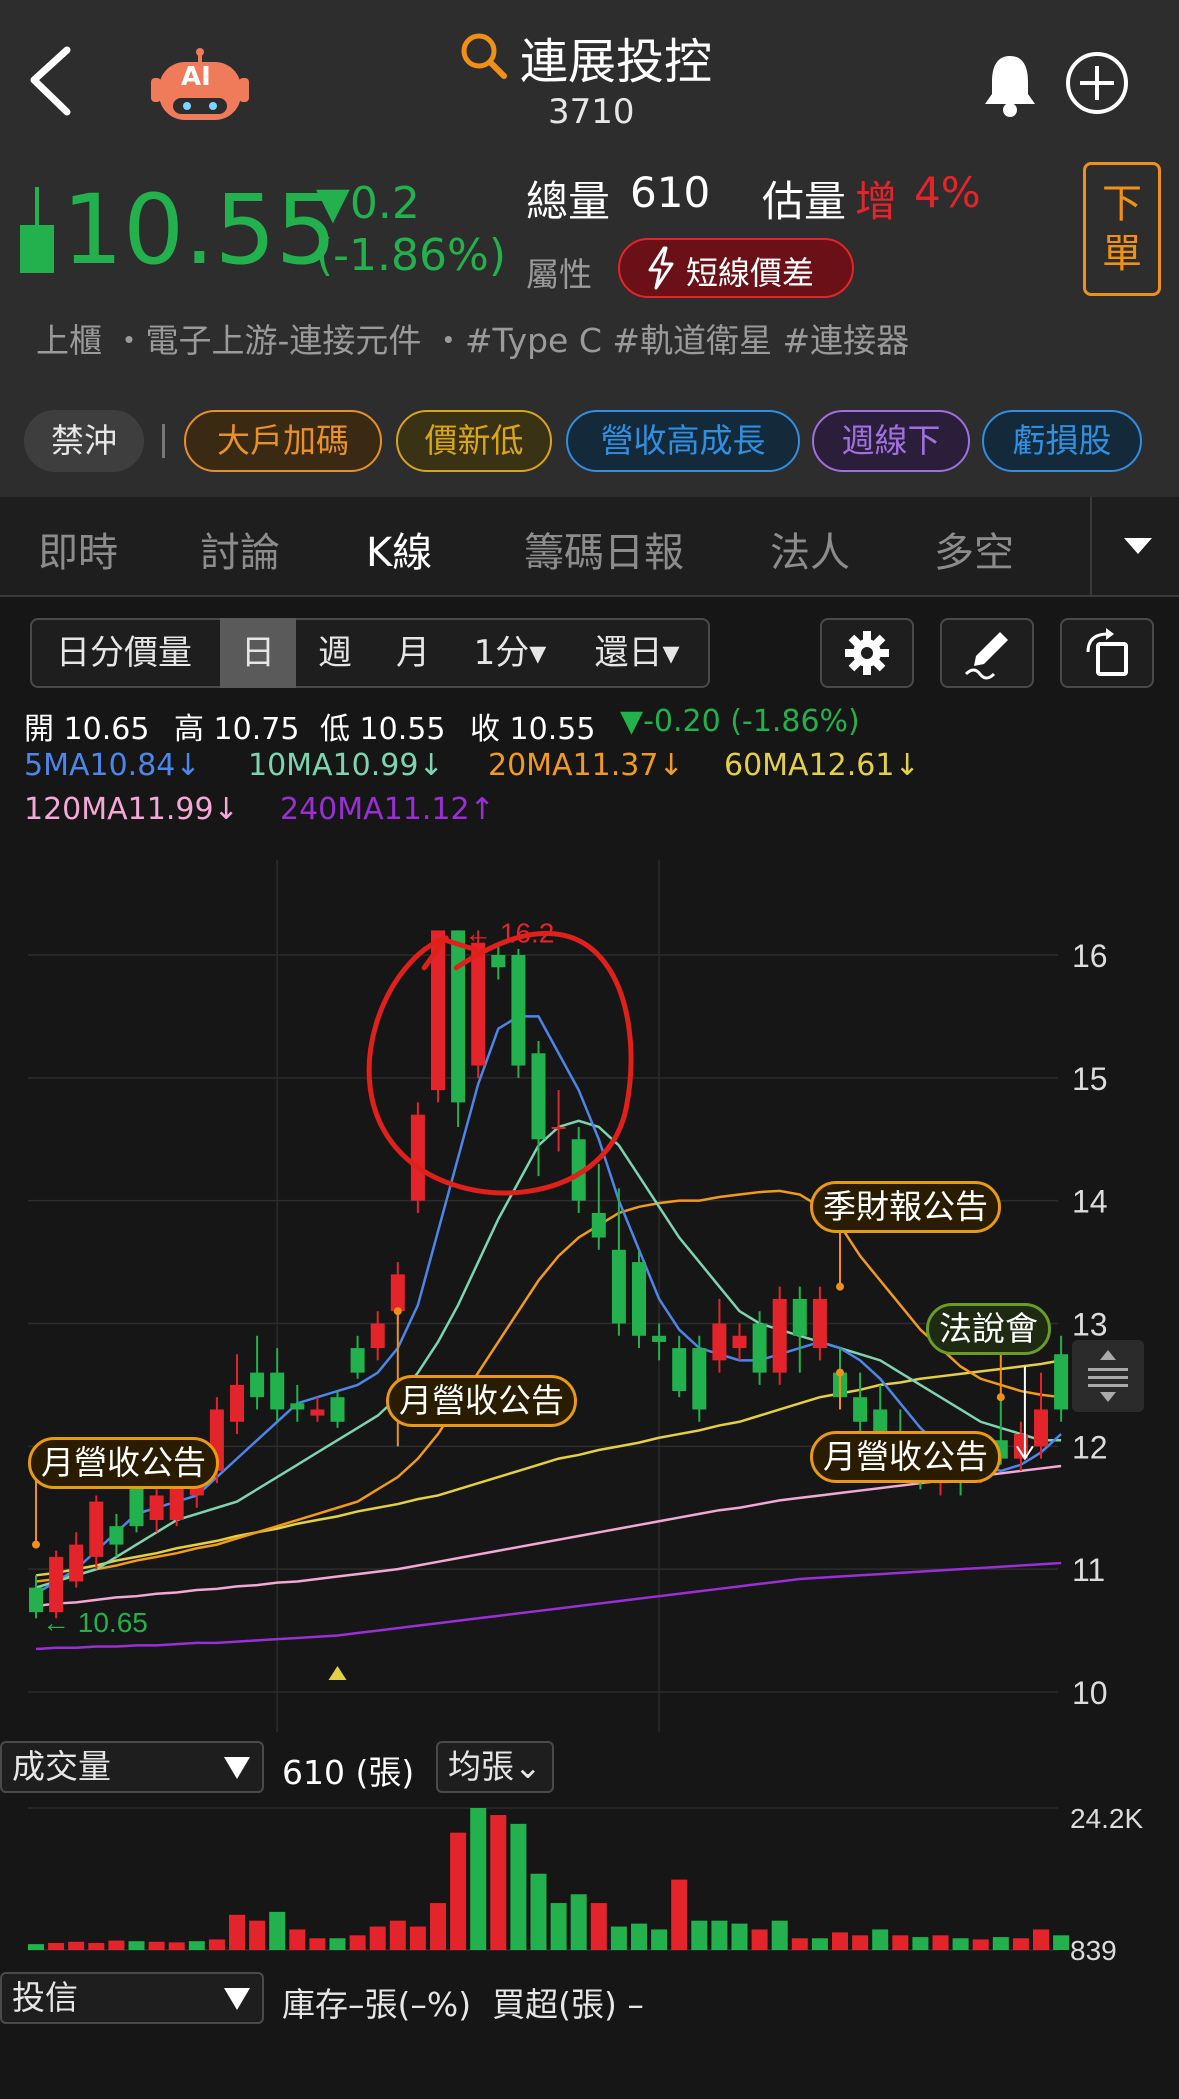 The width and height of the screenshot is (1179, 2099). What do you see at coordinates (474, 441) in the screenshot?
I see `tag-new-low: 價新低` at bounding box center [474, 441].